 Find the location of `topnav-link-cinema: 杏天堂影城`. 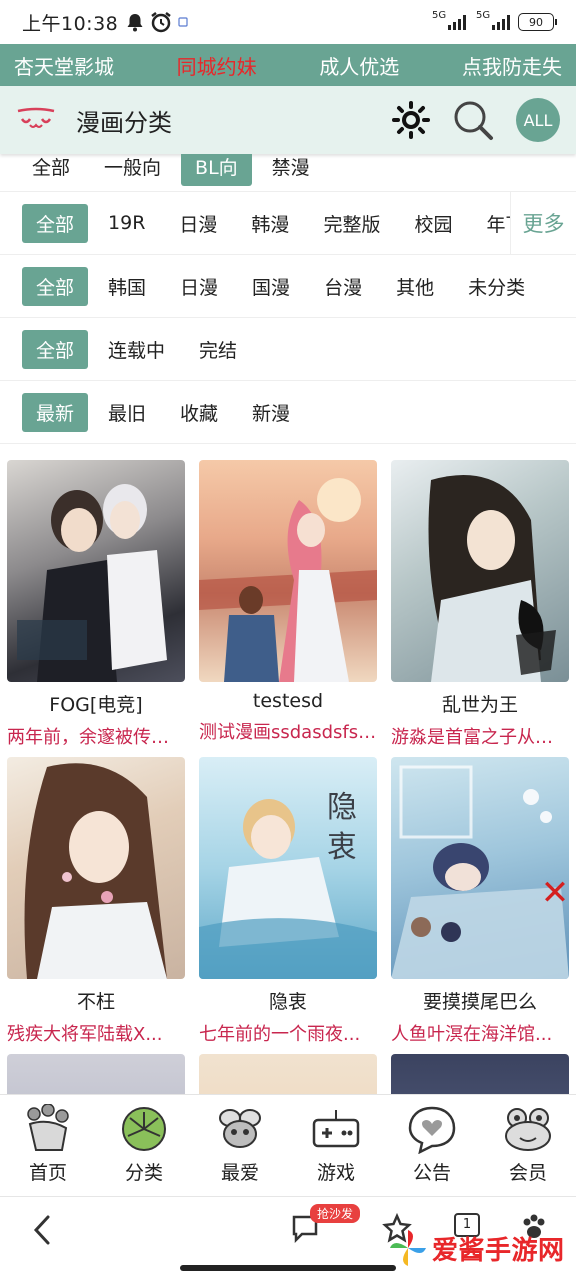

topnav-link-cinema: 杏天堂影城 is located at coordinates (64, 65).